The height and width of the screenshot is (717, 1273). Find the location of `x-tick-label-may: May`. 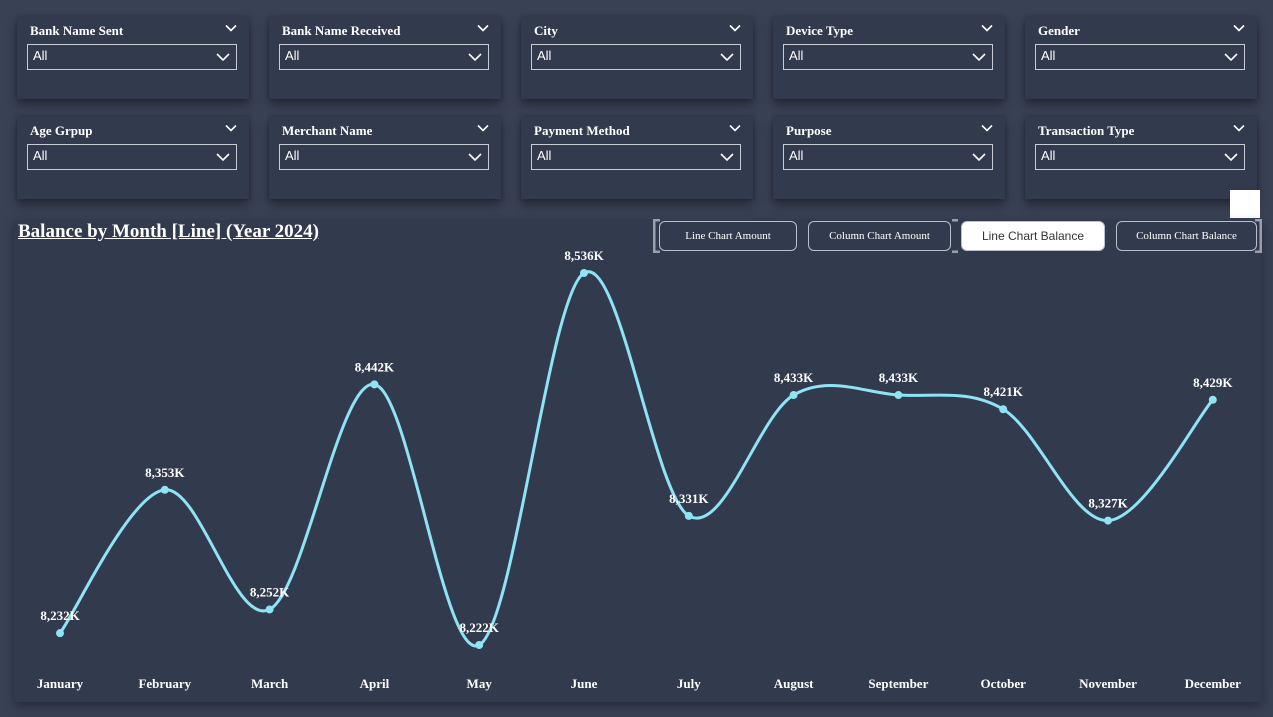

x-tick-label-may: May is located at coordinates (480, 683).